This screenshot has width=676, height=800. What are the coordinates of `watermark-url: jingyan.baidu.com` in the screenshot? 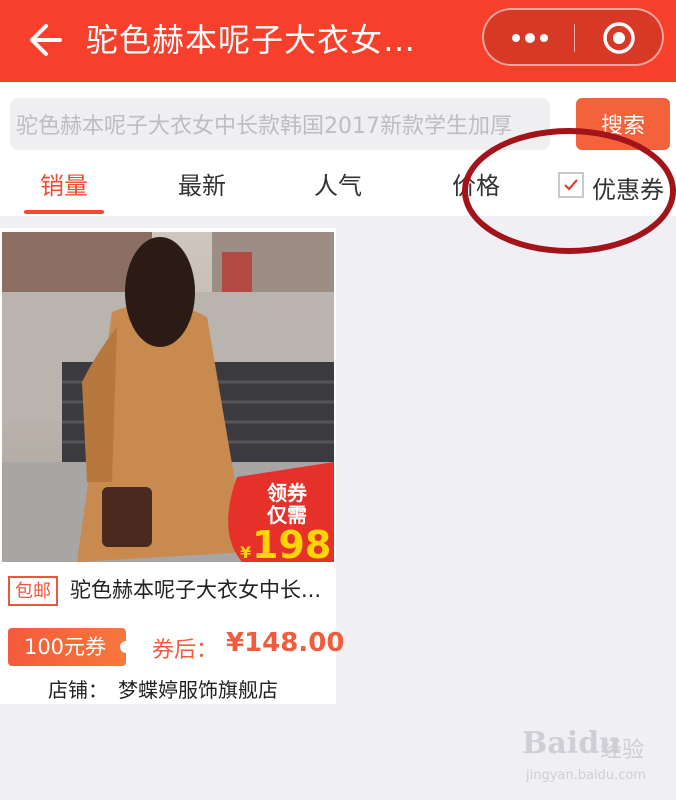 It's located at (586, 775).